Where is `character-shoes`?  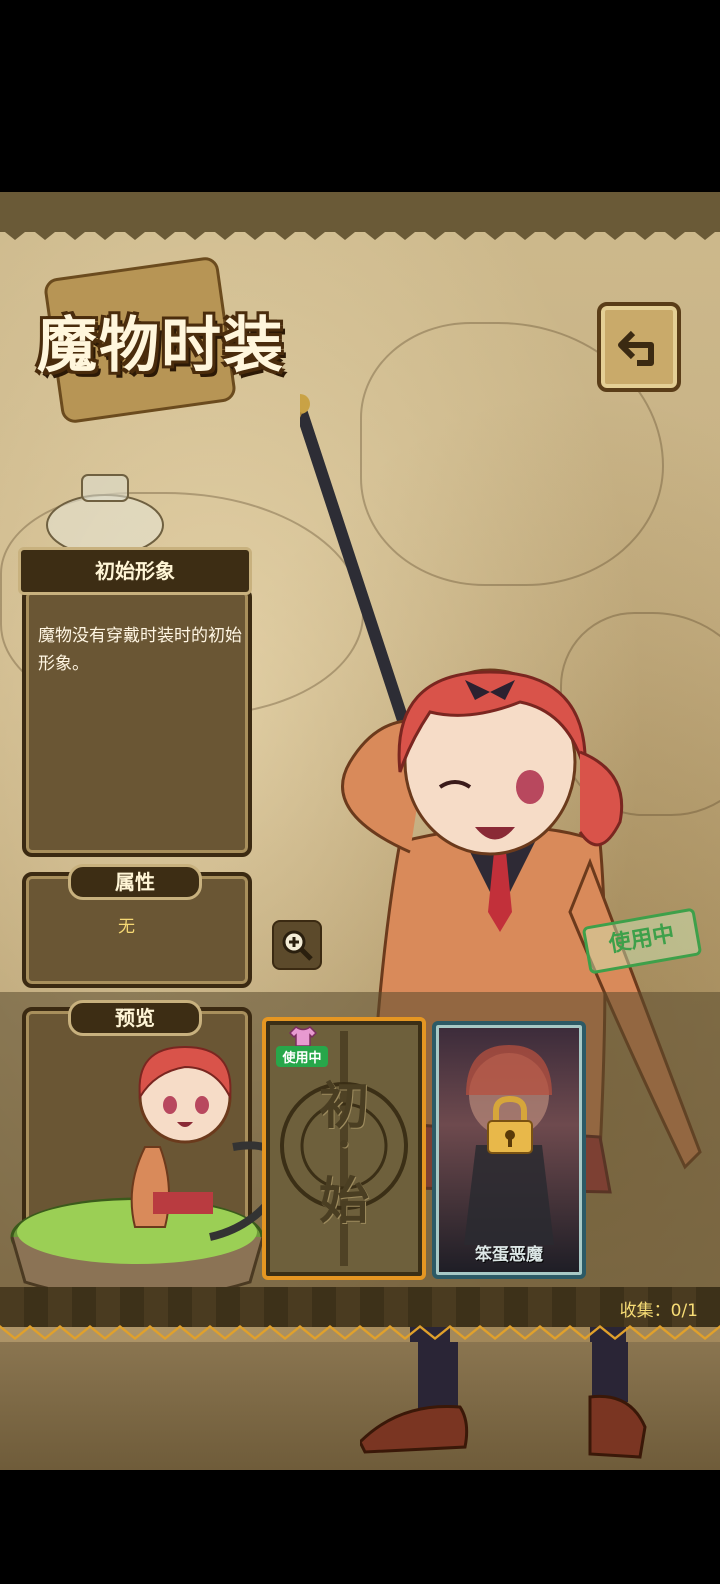 character-shoes is located at coordinates (503, 1400).